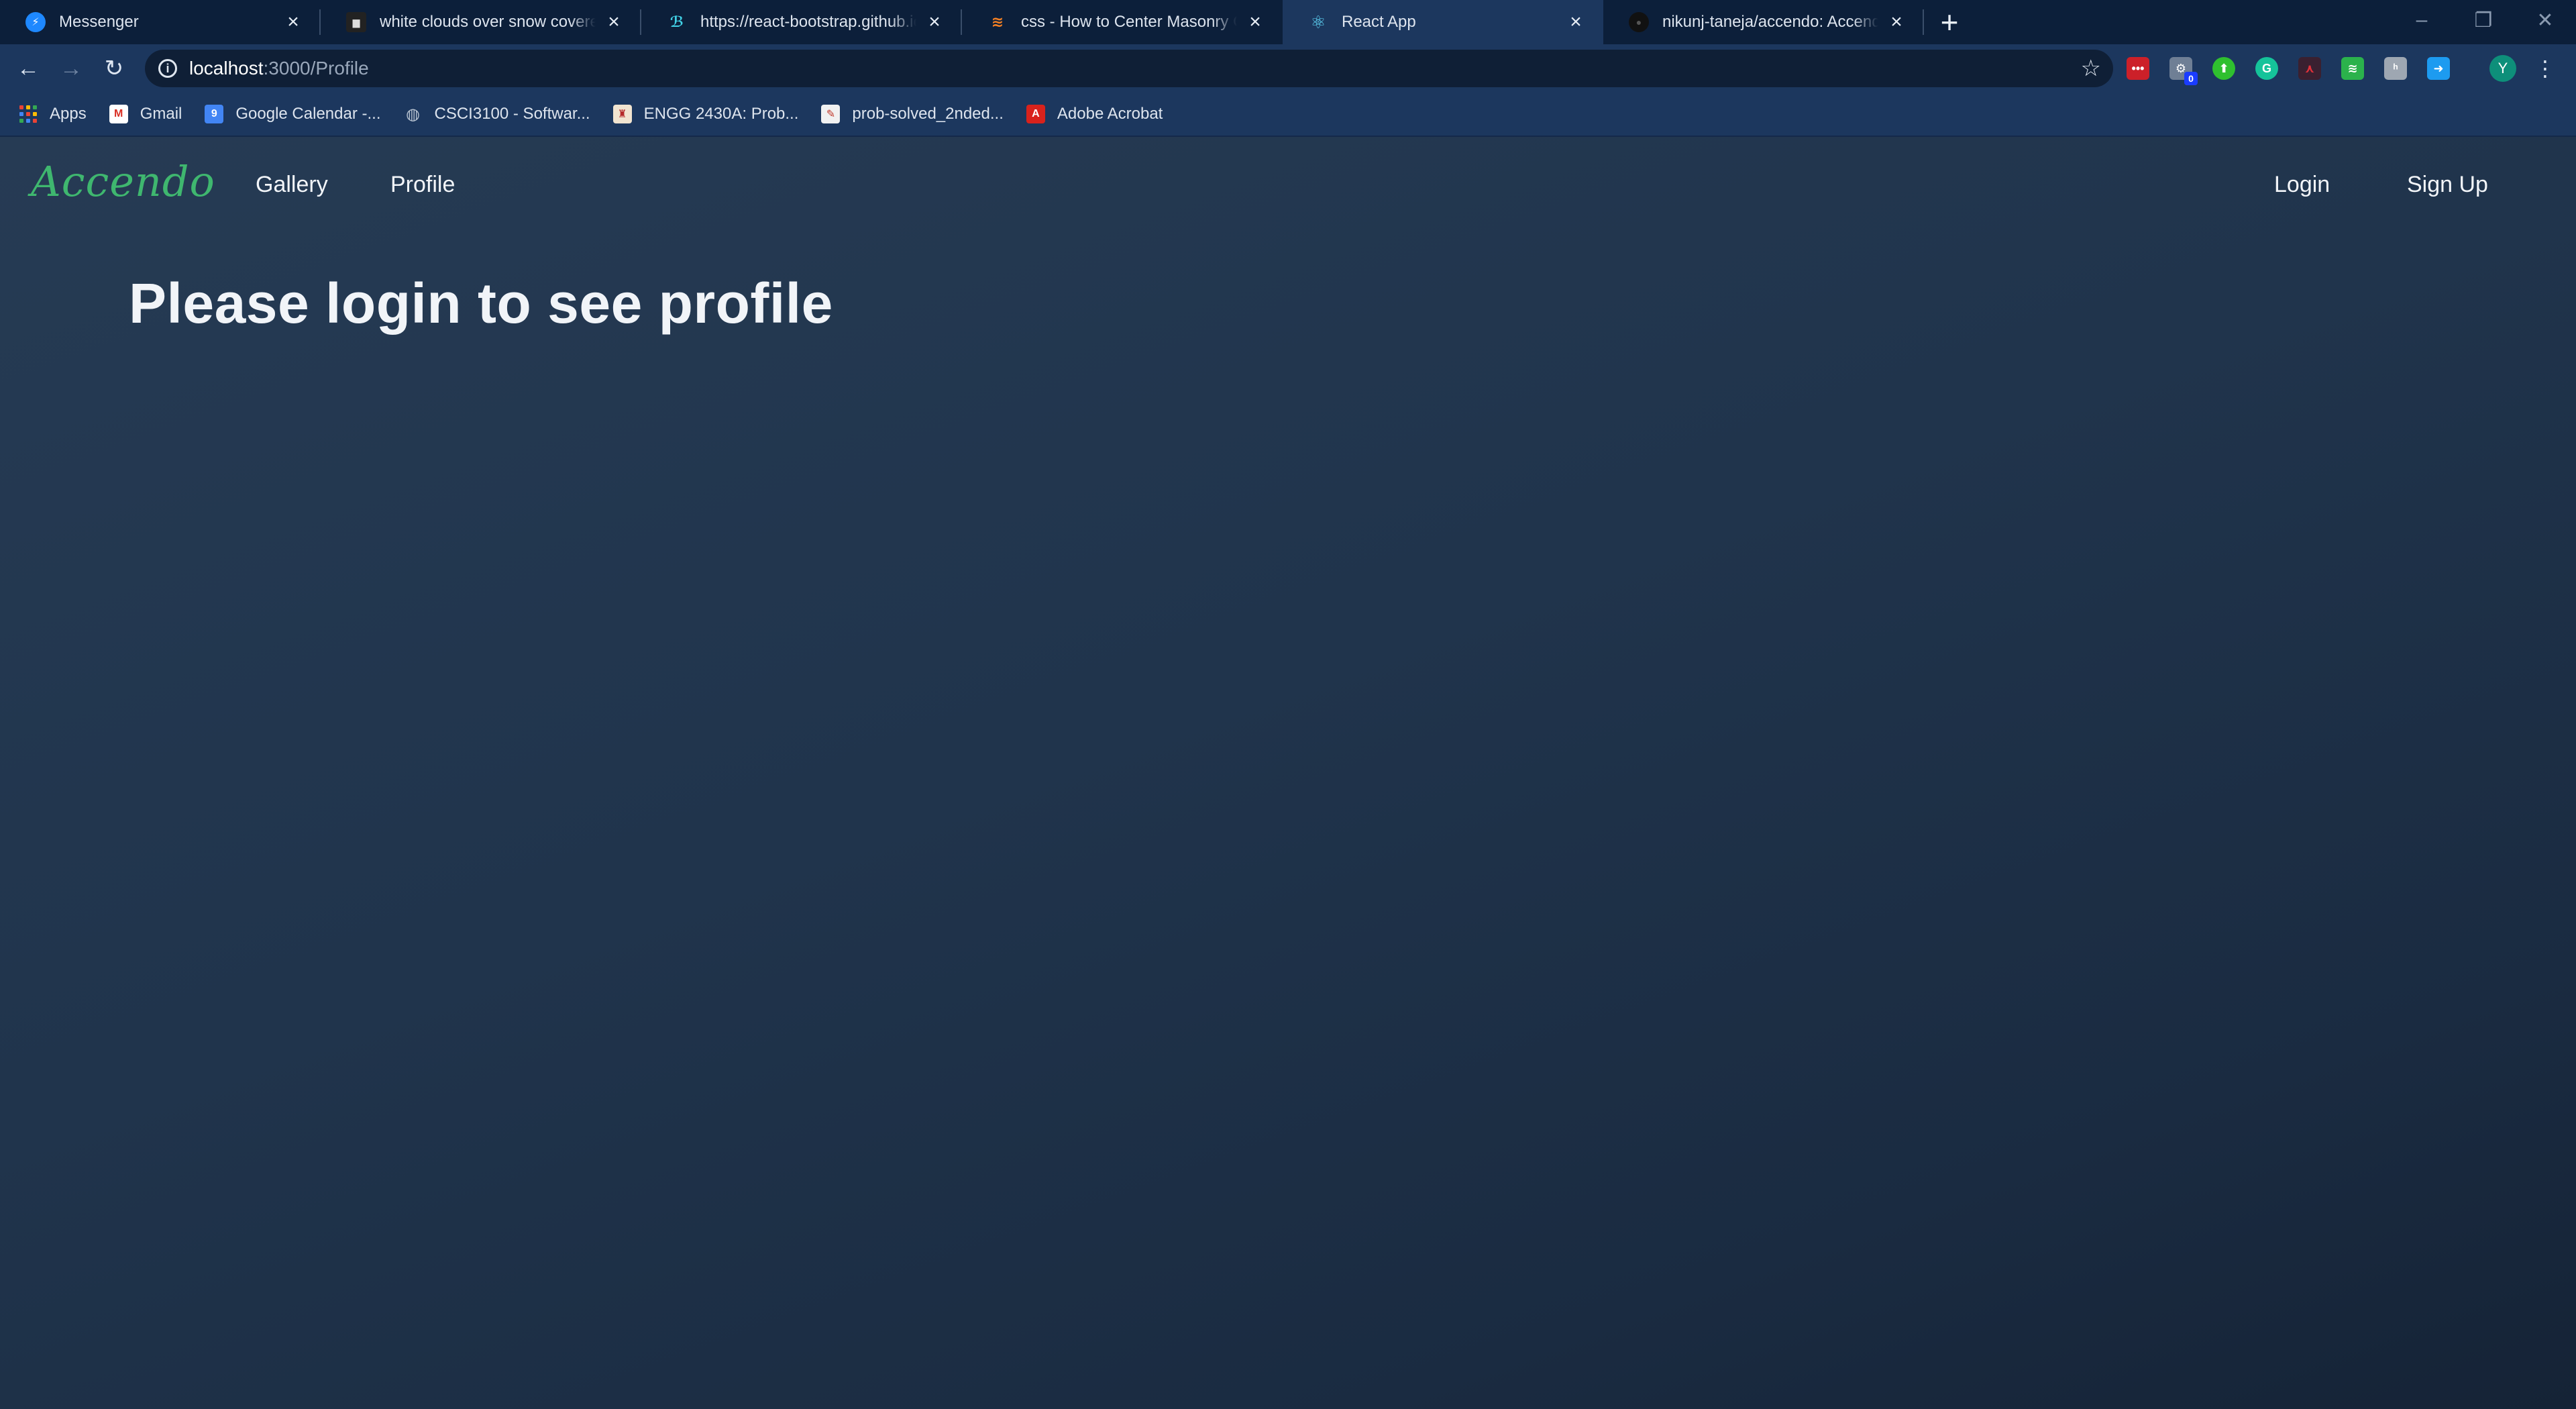 This screenshot has height=1409, width=2576. Describe the element at coordinates (997, 21) in the screenshot. I see `stackoverflow-icon: ≋` at that location.